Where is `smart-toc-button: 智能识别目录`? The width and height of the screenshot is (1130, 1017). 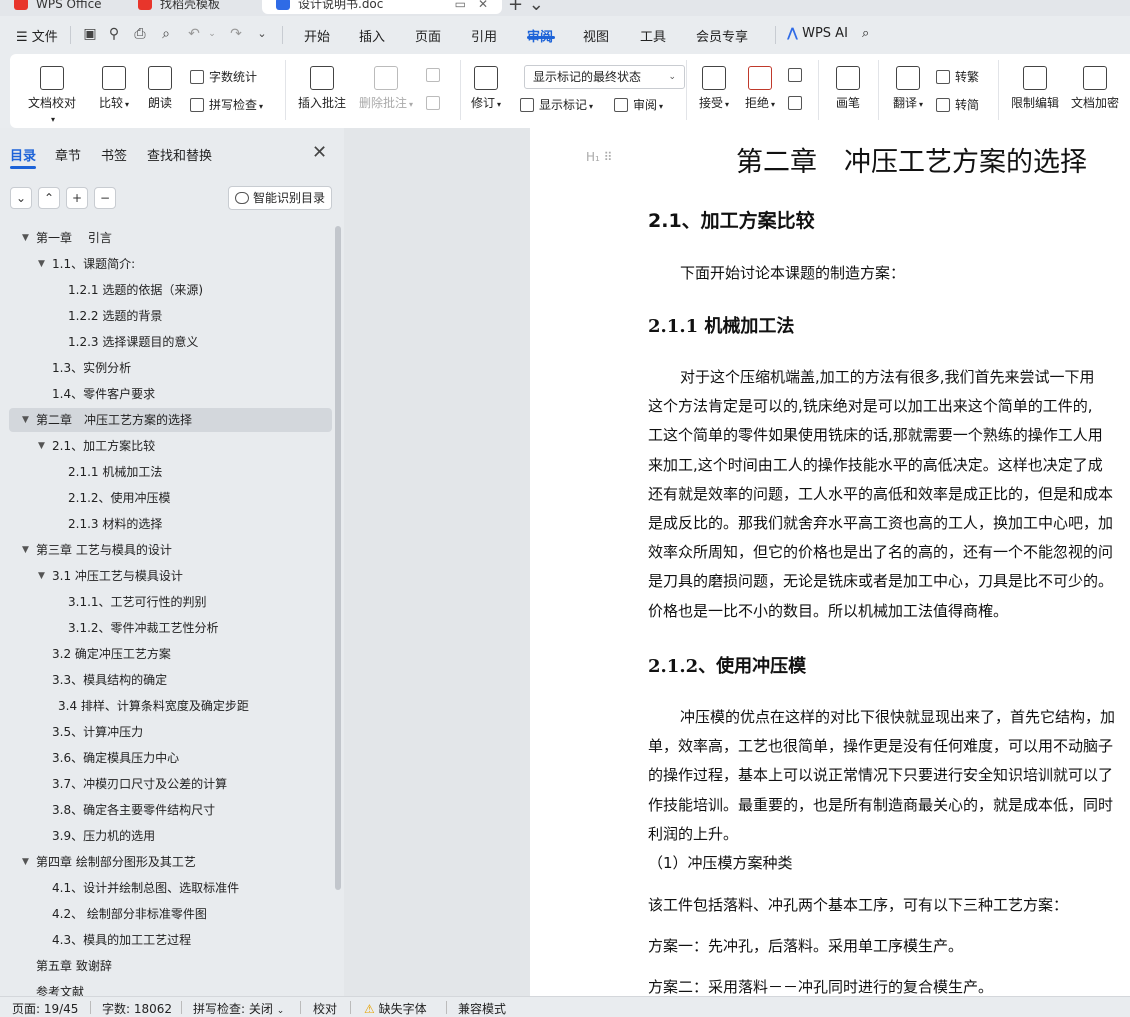
smart-toc-button: 智能识别目录 is located at coordinates (280, 198).